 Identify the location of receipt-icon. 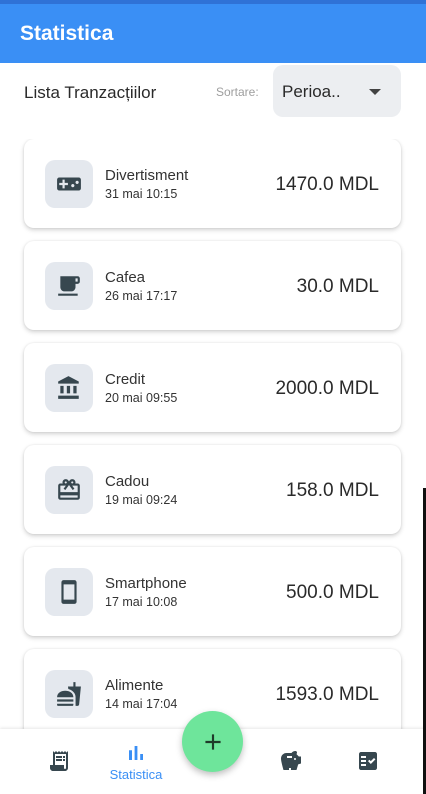
(59, 761).